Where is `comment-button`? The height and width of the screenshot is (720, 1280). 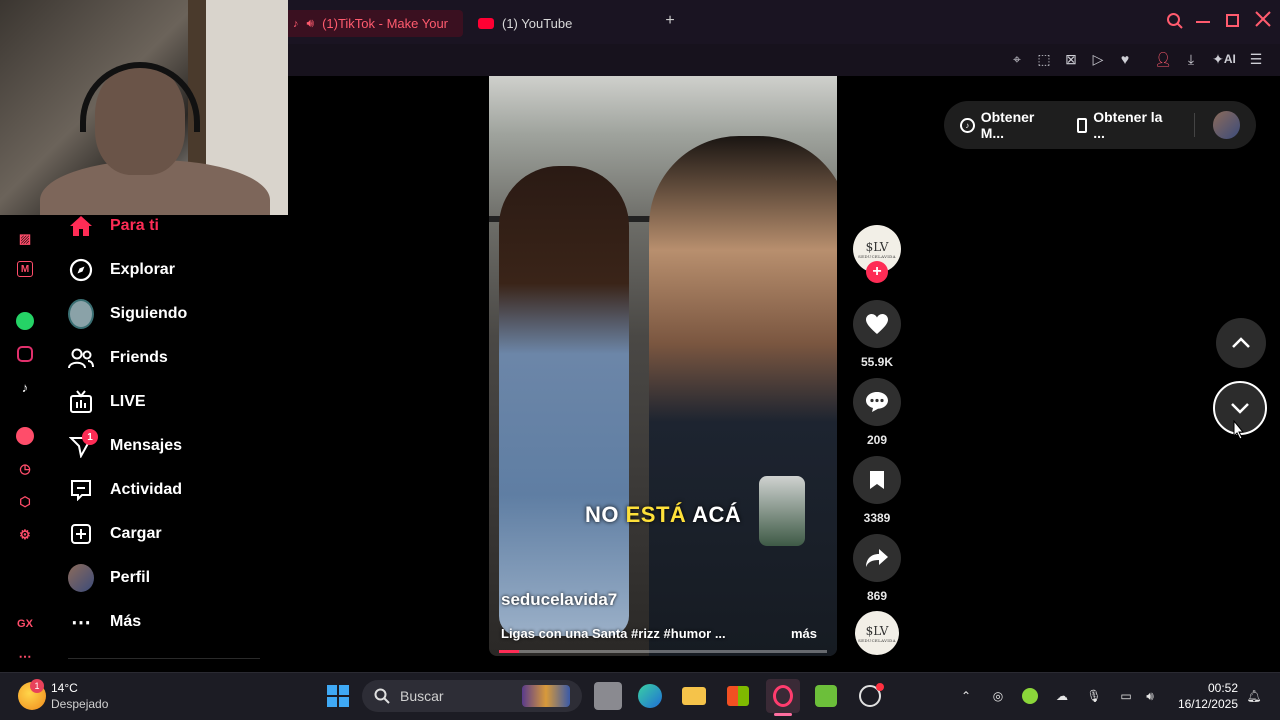 comment-button is located at coordinates (877, 402).